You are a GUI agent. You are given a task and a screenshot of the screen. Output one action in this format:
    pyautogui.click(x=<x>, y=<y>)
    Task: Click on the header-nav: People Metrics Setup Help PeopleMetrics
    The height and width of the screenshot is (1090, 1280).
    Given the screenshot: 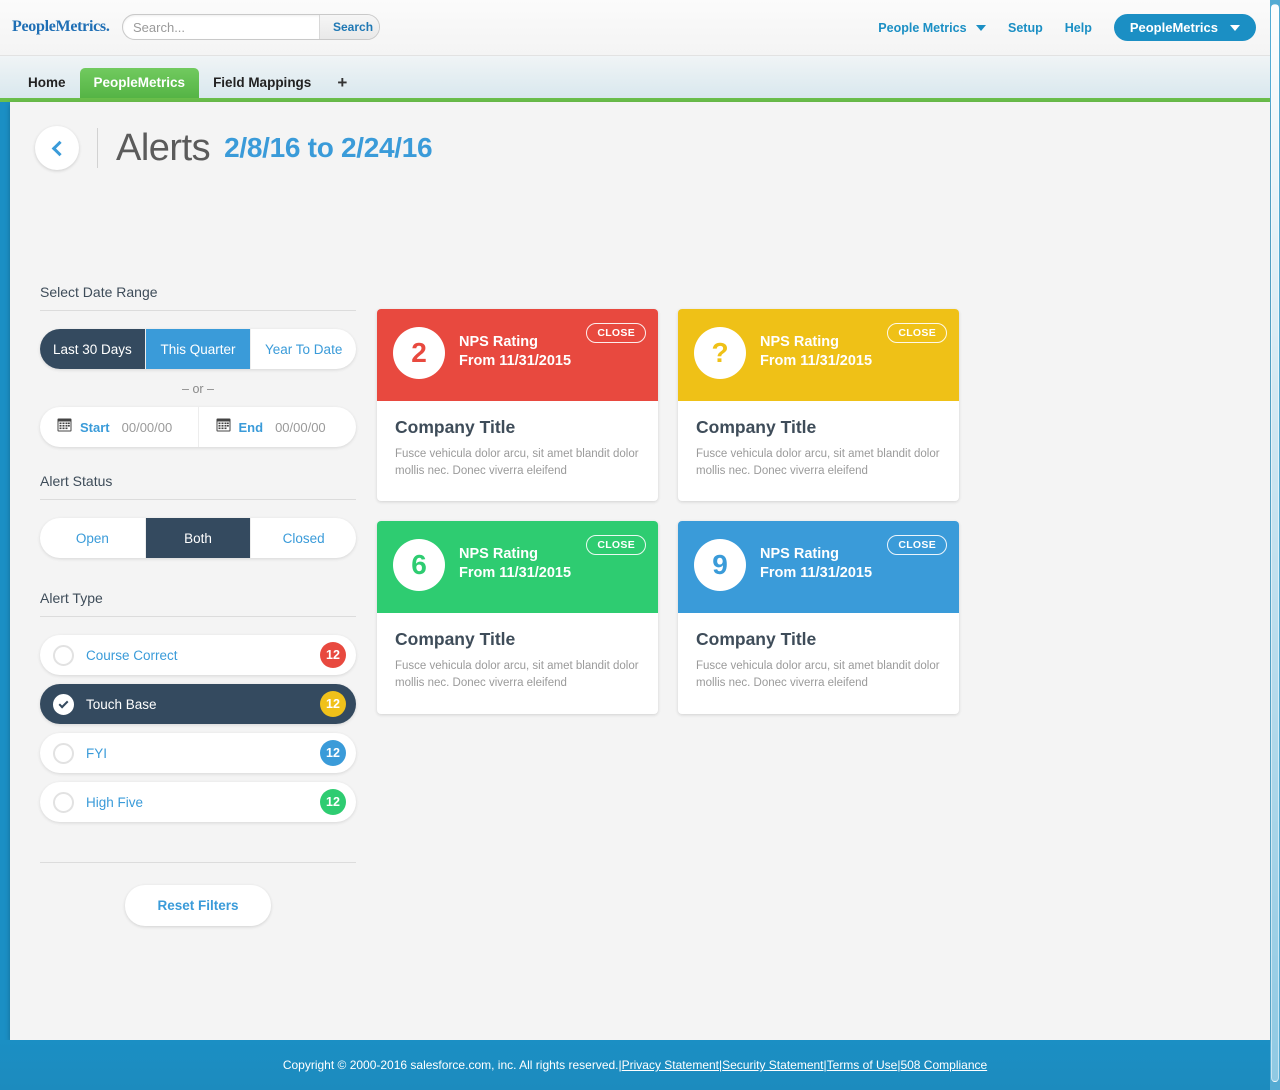 What is the action you would take?
    pyautogui.click(x=1067, y=27)
    